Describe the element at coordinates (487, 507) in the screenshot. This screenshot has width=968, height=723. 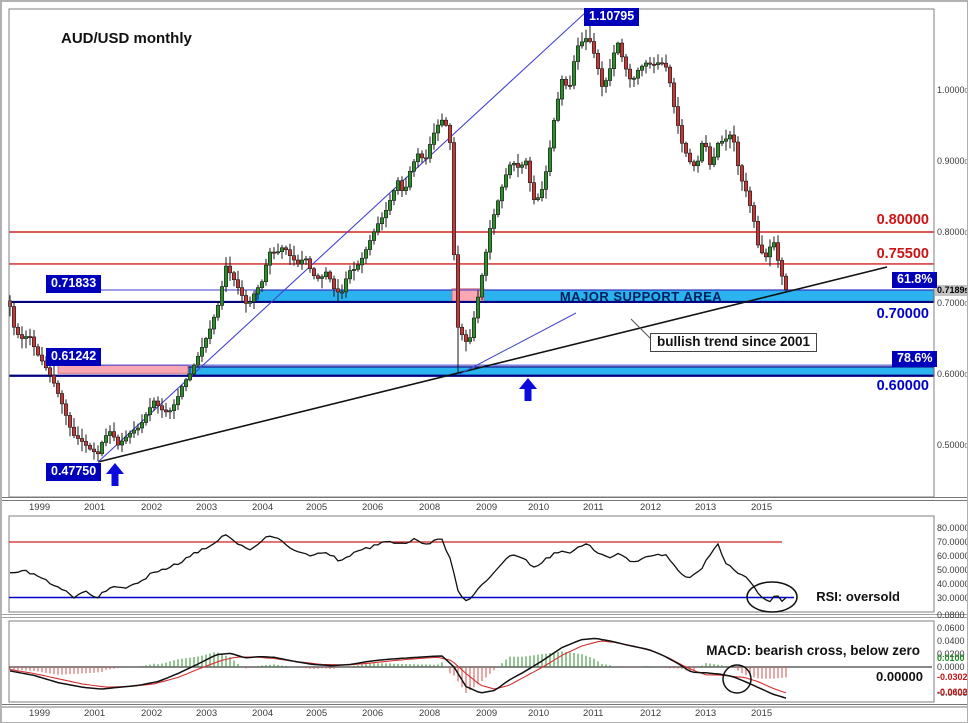
I see `x-axis-year-2009: 2009` at that location.